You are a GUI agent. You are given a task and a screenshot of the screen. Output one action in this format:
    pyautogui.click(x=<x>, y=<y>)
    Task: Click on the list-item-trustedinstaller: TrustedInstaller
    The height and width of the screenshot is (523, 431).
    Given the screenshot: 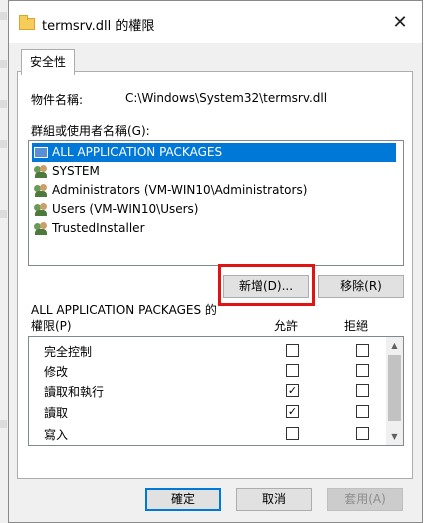 What is the action you would take?
    pyautogui.click(x=88, y=228)
    